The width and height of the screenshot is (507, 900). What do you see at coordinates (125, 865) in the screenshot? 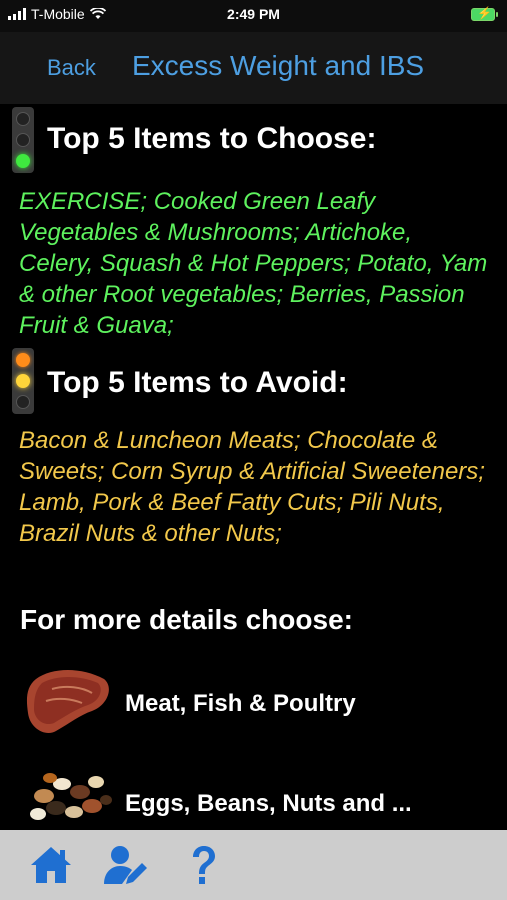
I see `user-edit-icon` at bounding box center [125, 865].